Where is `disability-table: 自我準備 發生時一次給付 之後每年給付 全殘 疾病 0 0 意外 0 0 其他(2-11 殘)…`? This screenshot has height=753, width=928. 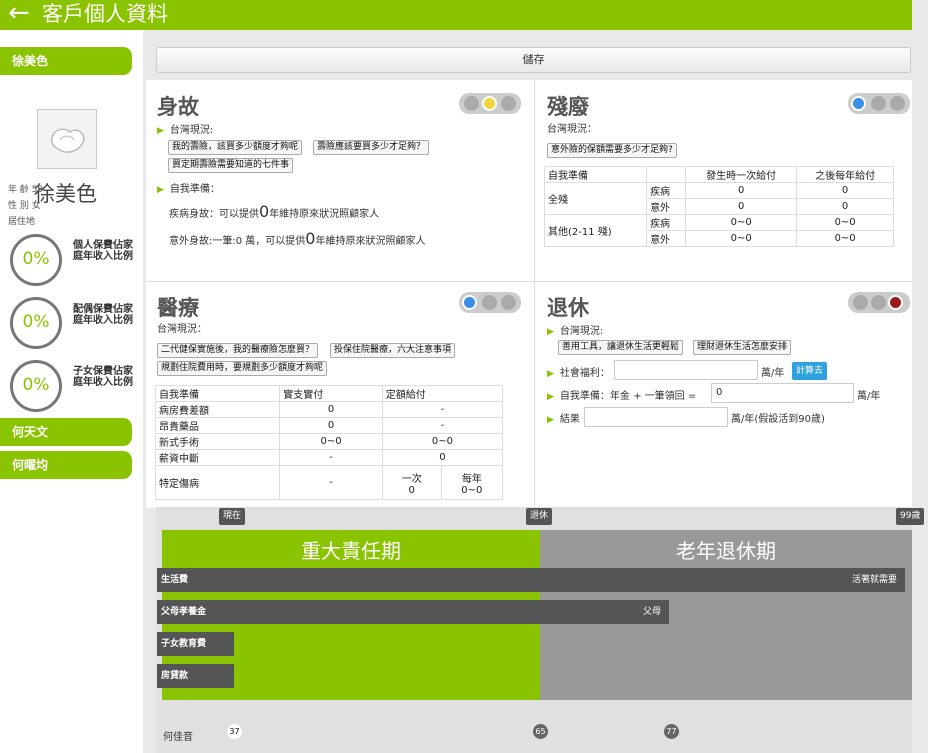
disability-table: 自我準備 發生時一次給付 之後每年給付 全殘 疾病 0 0 意外 0 0 其他(2-11 殘)… is located at coordinates (718, 206).